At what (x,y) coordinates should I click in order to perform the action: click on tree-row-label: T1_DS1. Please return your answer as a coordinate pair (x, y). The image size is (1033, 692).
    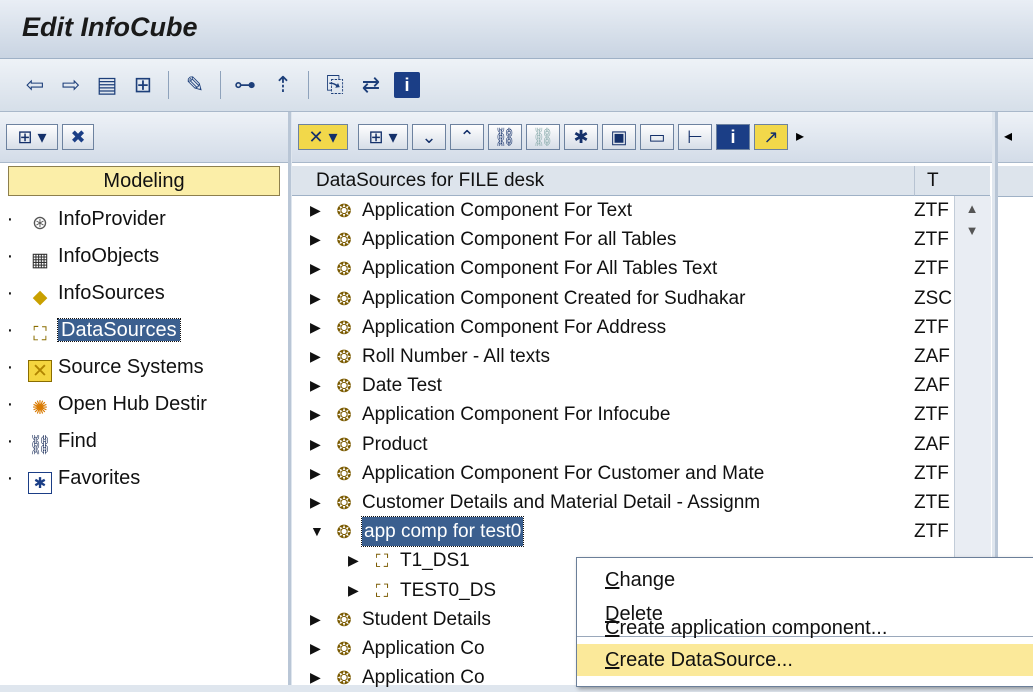
    Looking at the image, I should click on (435, 561).